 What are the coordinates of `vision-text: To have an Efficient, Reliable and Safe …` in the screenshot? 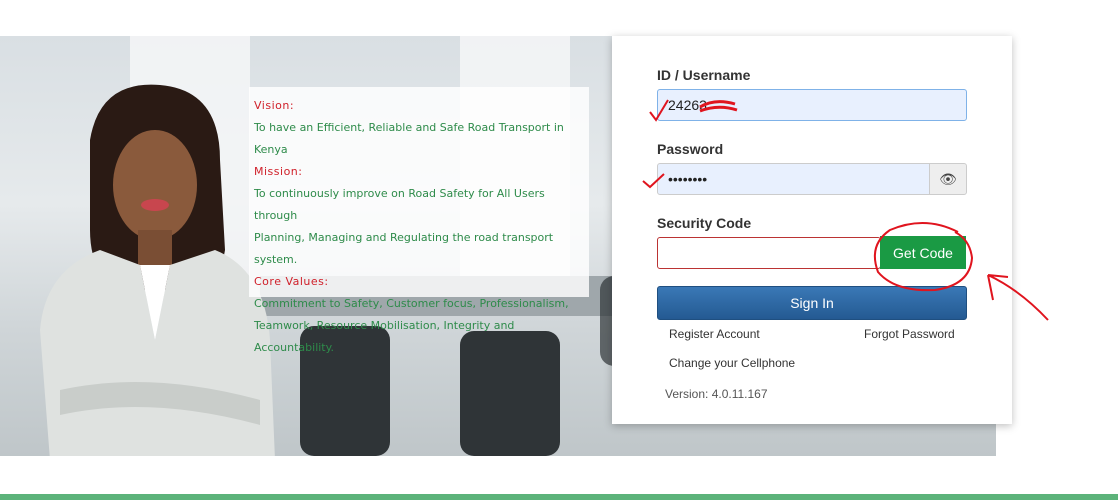 It's located at (409, 138).